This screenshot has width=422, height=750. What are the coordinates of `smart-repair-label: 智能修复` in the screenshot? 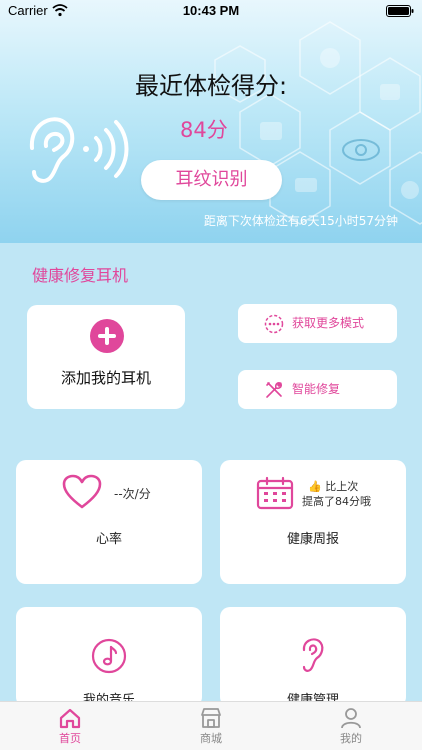 It's located at (316, 389).